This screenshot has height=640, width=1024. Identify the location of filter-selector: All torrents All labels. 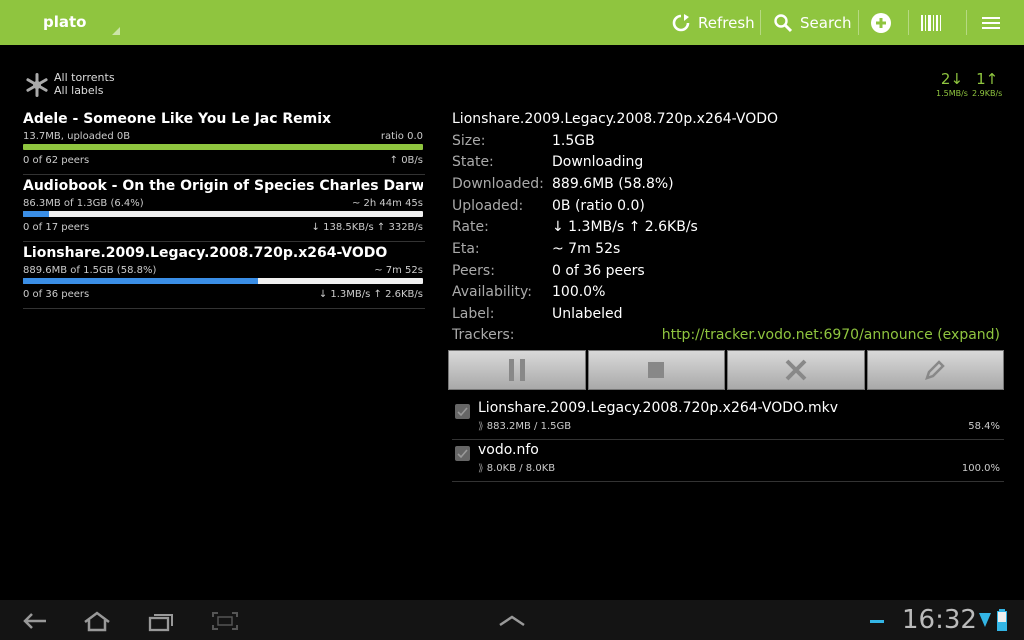
(124, 85).